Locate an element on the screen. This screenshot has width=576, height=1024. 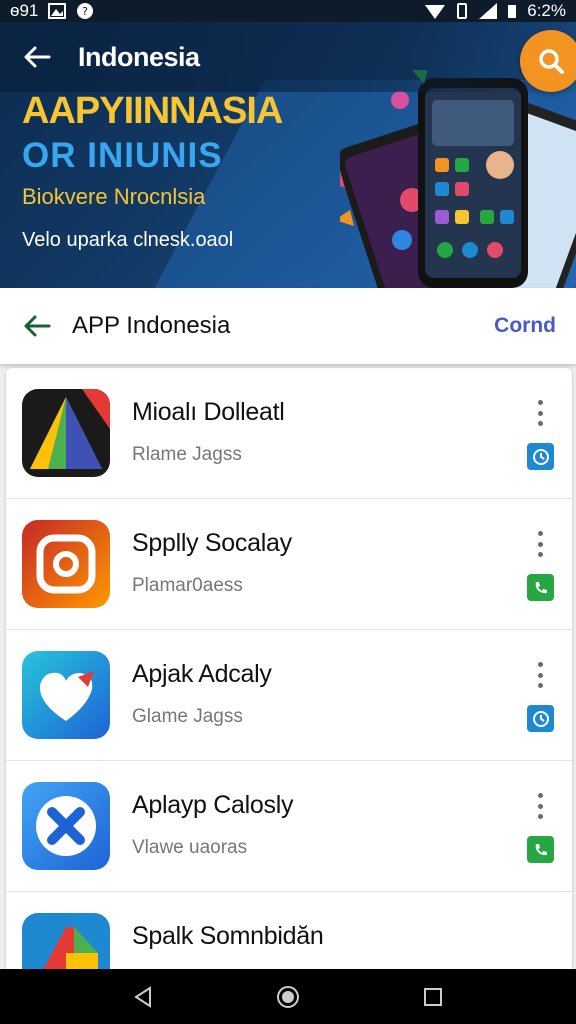
section-back-button is located at coordinates (37, 326).